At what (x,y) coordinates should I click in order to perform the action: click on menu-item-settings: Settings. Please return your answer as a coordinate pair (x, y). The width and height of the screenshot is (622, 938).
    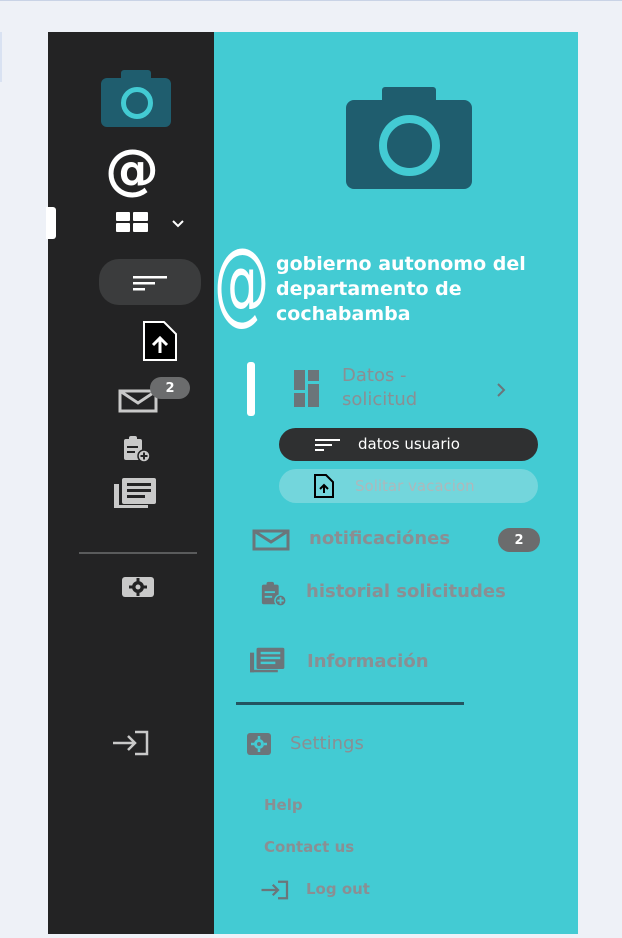
    Looking at the image, I should click on (346, 744).